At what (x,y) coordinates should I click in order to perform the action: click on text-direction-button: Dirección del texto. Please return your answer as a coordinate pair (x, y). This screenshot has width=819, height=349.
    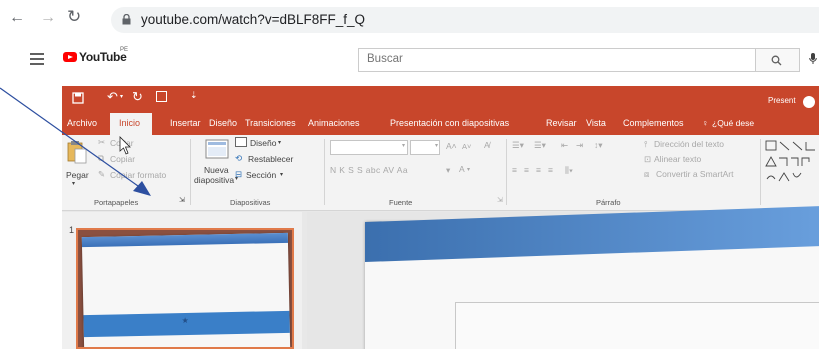
    Looking at the image, I should click on (689, 144).